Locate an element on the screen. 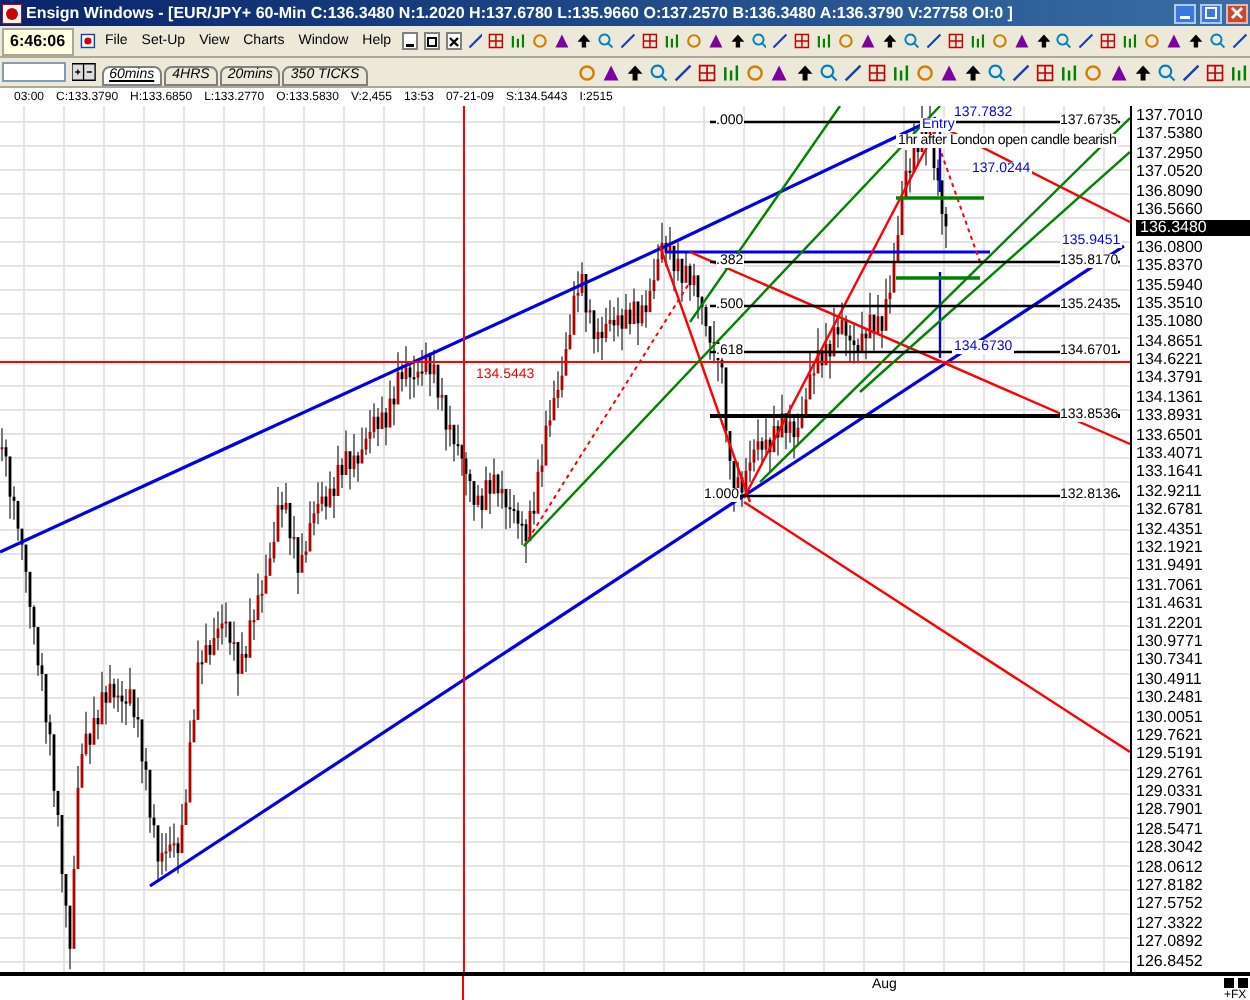 This screenshot has width=1250, height=1000. price-label: 134.8651 is located at coordinates (1169, 341).